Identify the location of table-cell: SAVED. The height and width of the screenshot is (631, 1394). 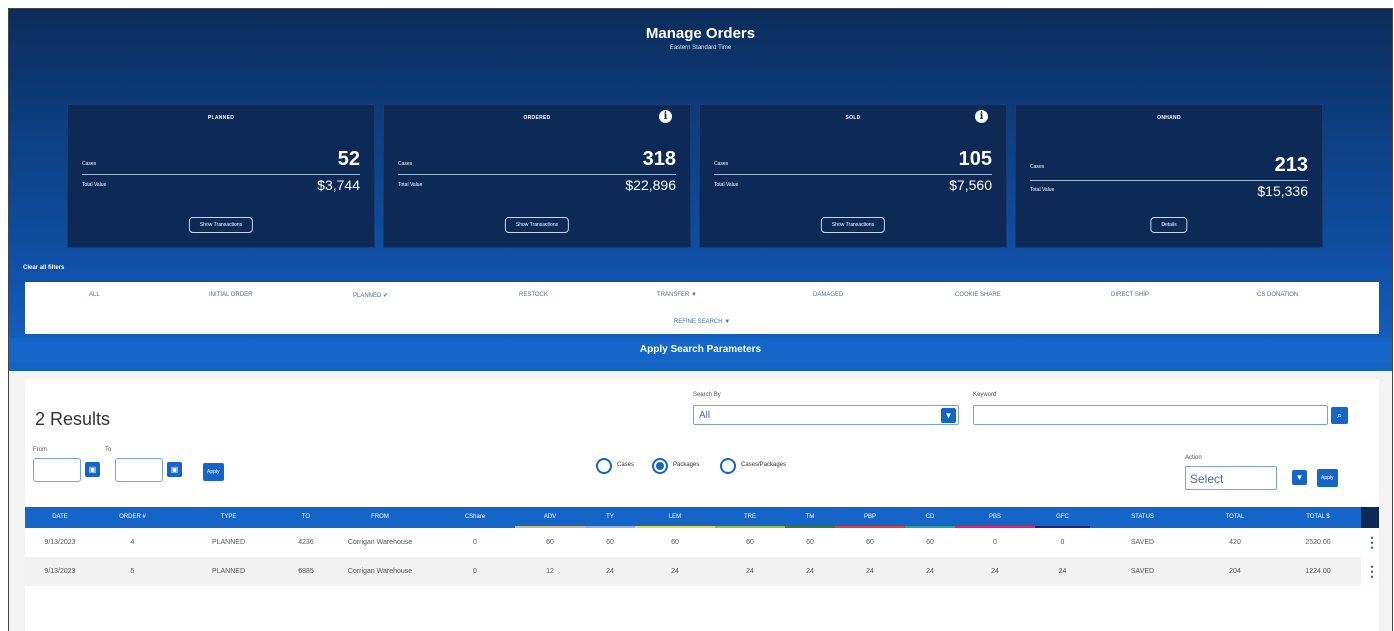
(1142, 542).